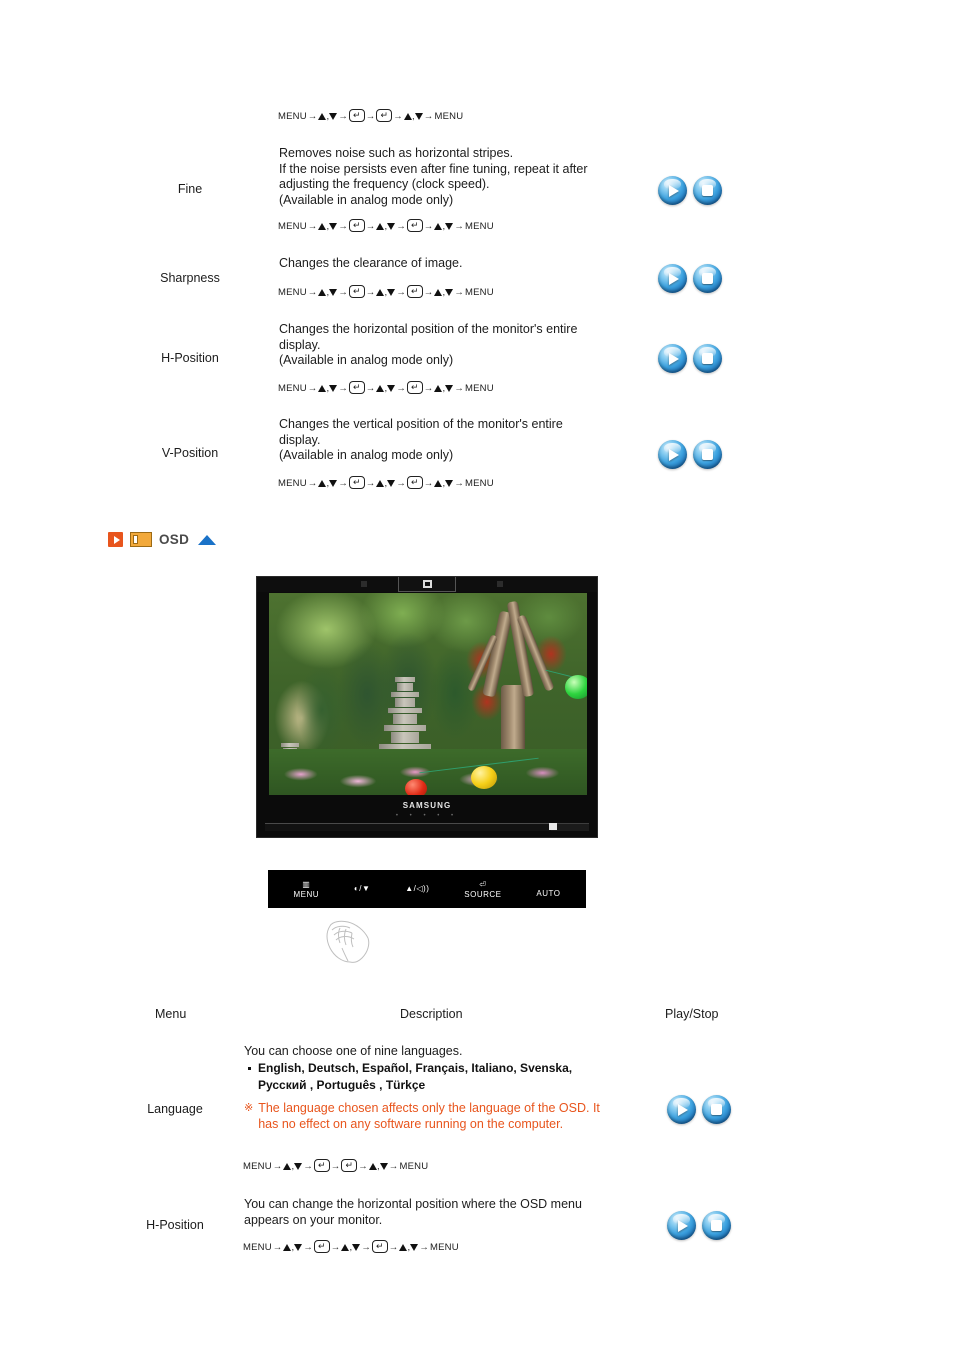 This screenshot has width=954, height=1351. What do you see at coordinates (427, 805) in the screenshot?
I see `monitor-brand-logo: SAMSUNG` at bounding box center [427, 805].